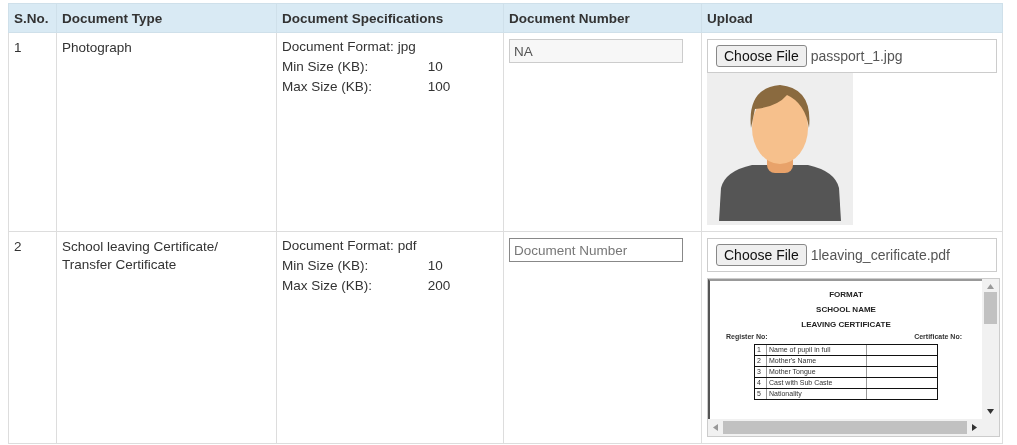  What do you see at coordinates (407, 246) in the screenshot?
I see `spec-value: pdf` at bounding box center [407, 246].